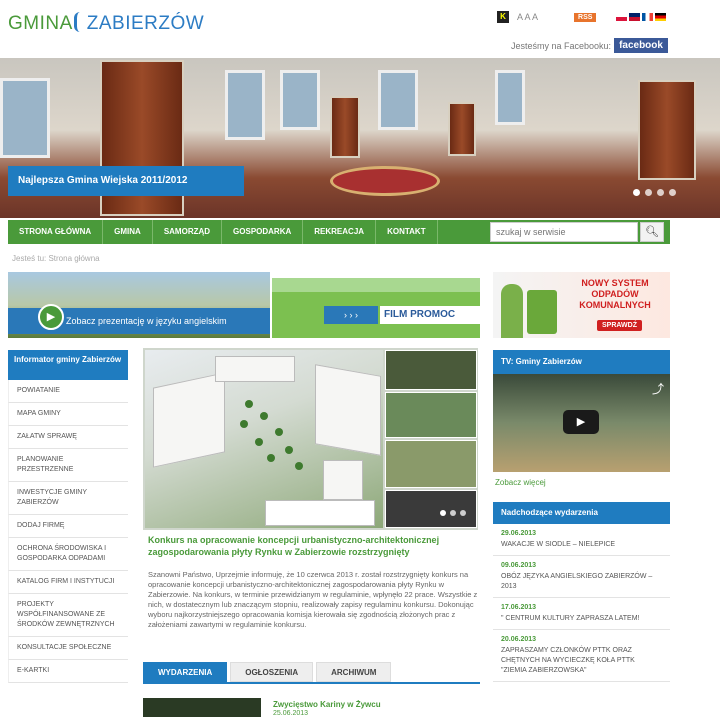  What do you see at coordinates (581, 513) in the screenshot?
I see `events-title: Nadchodzące wydarzenia` at bounding box center [581, 513].